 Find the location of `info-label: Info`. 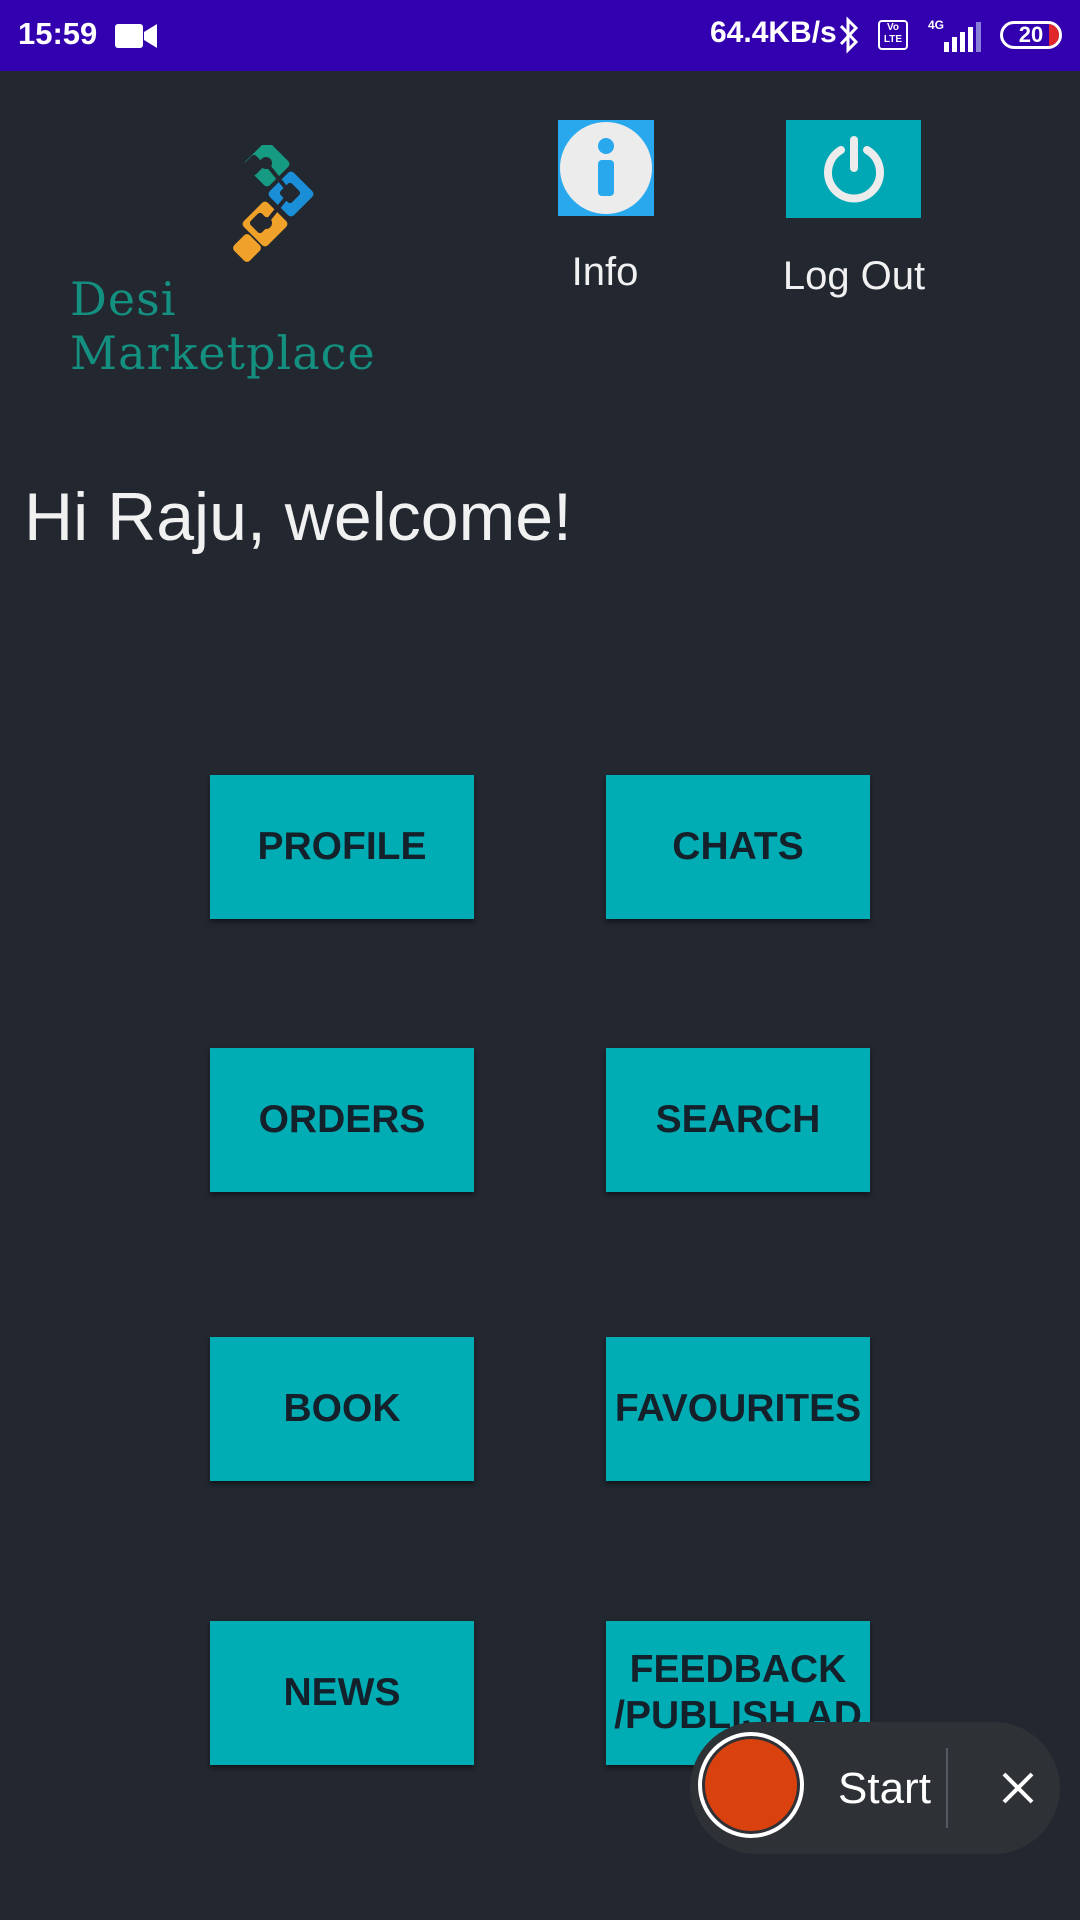

info-label: Info is located at coordinates (605, 272).